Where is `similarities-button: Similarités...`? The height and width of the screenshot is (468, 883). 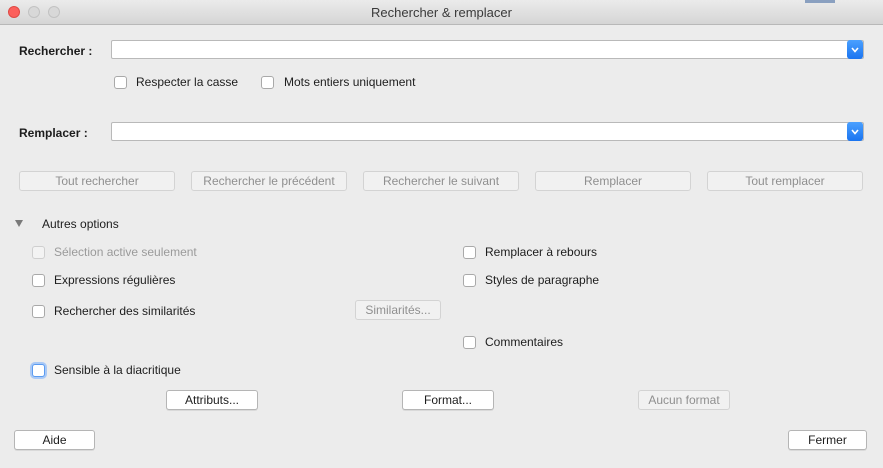 similarities-button: Similarités... is located at coordinates (398, 310).